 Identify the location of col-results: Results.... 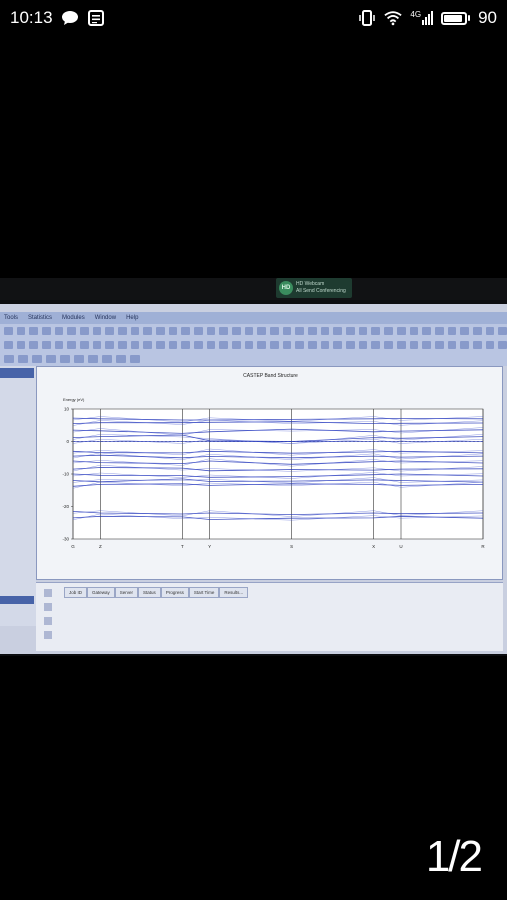
(234, 592).